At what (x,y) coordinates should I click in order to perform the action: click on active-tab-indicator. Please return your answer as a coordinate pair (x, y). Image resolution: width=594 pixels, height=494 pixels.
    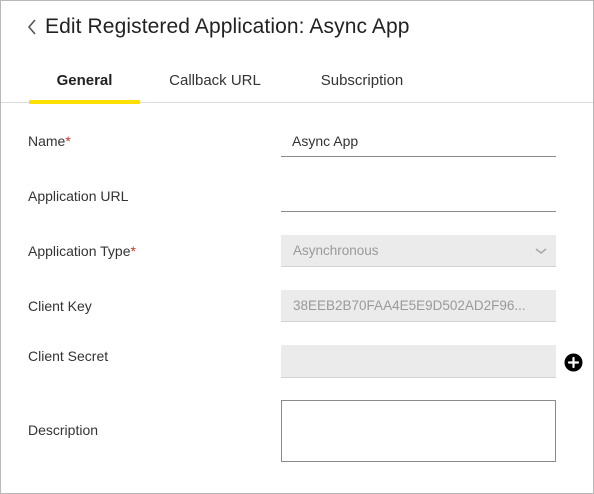
    Looking at the image, I should click on (84, 102).